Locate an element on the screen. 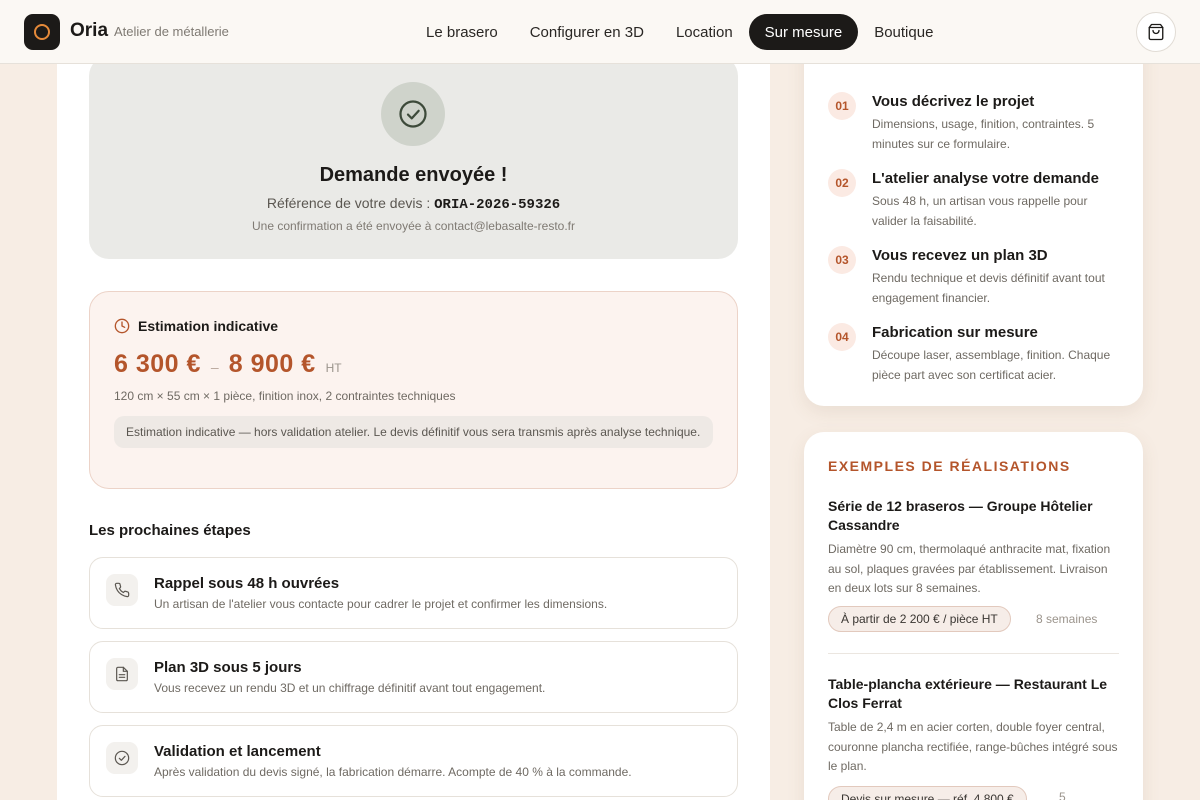 The width and height of the screenshot is (1200, 800). nav-configurer-3d: Configurer en 3D is located at coordinates (587, 32).